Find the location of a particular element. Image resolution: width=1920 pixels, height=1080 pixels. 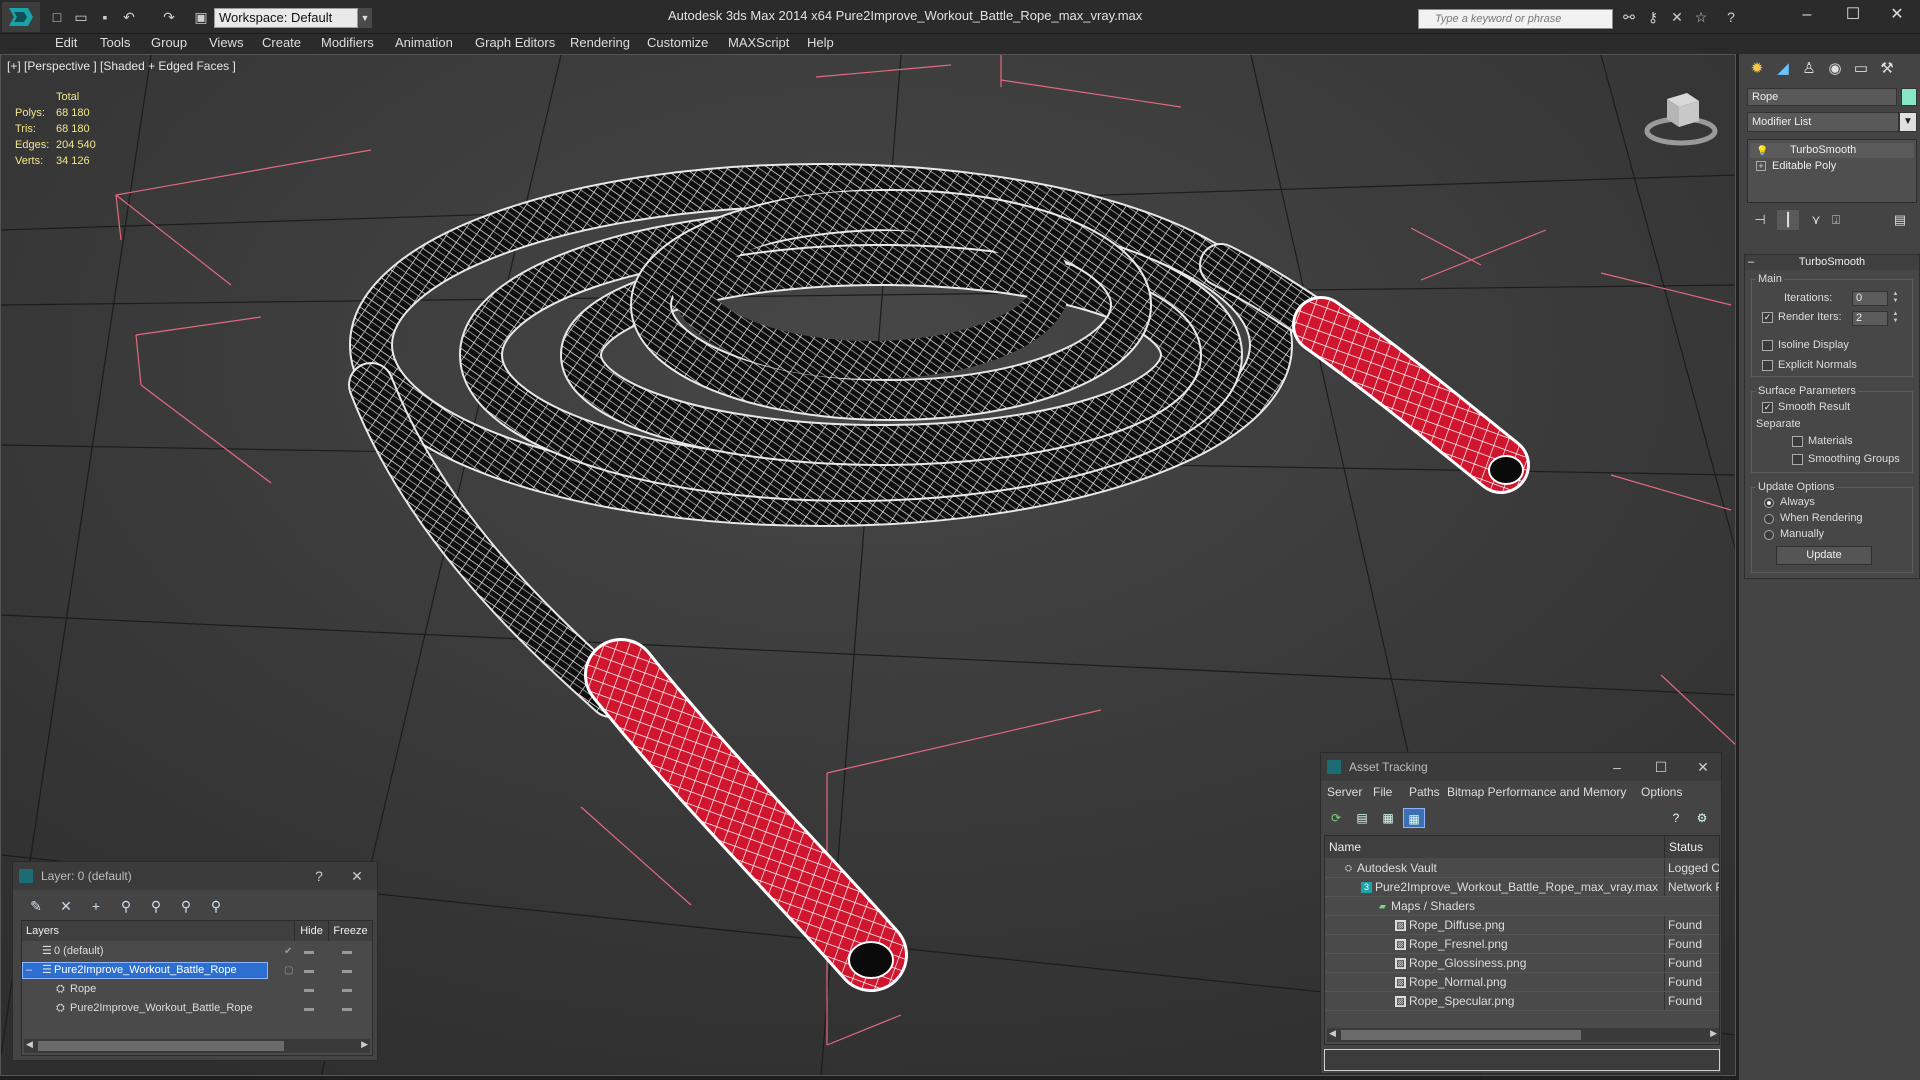

app-logo-button is located at coordinates (21, 17).